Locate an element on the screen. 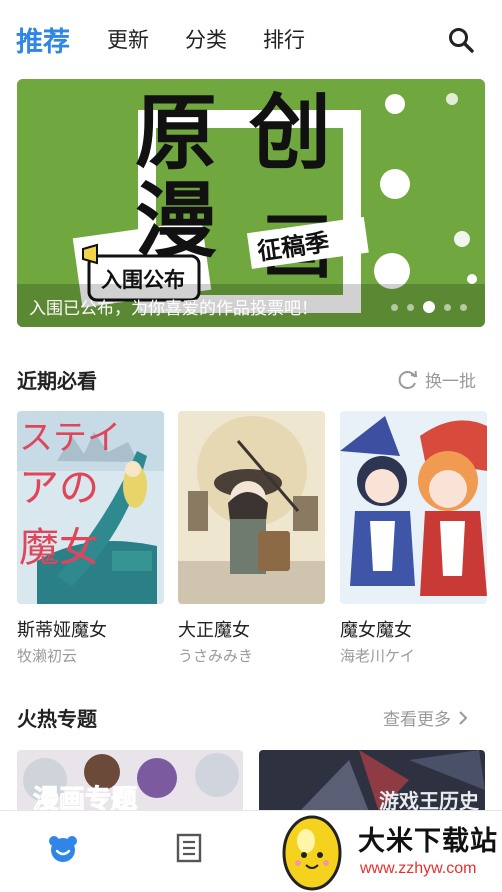  topic-card: 游戏王历史 is located at coordinates (372, 781).